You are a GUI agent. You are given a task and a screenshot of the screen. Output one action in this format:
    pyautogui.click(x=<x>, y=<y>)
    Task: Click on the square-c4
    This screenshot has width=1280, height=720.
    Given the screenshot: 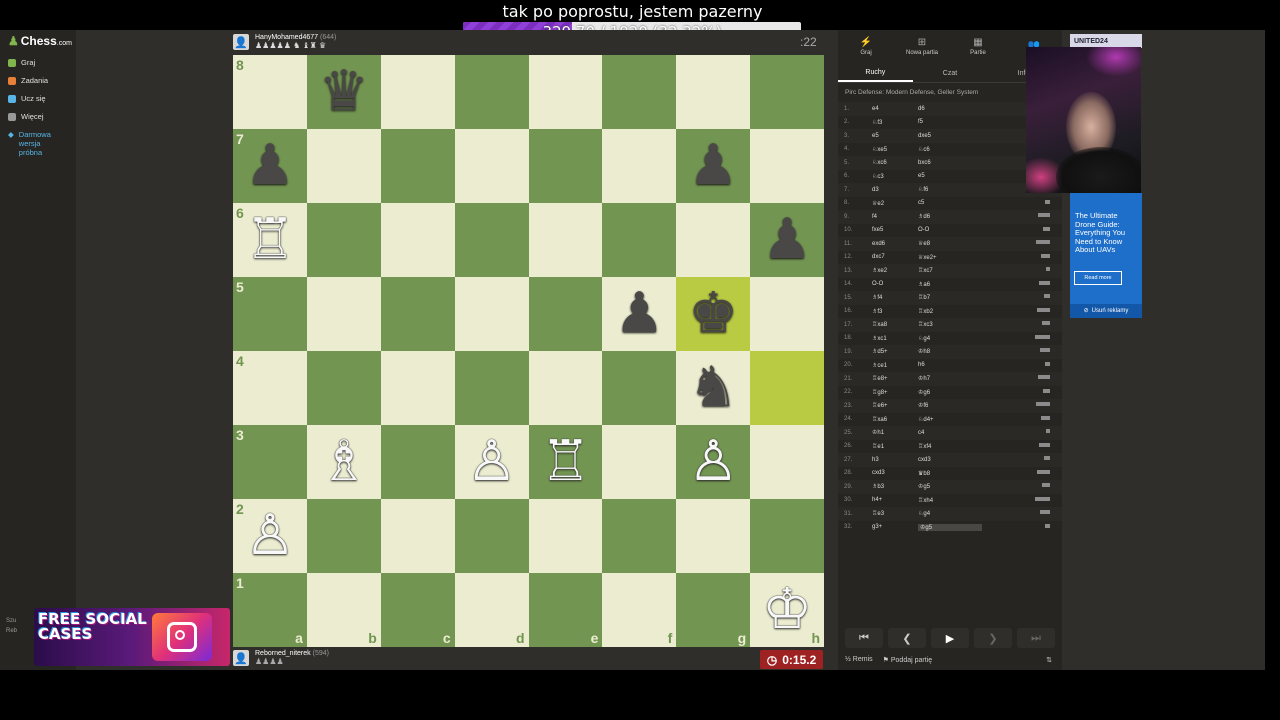 What is the action you would take?
    pyautogui.click(x=417, y=388)
    